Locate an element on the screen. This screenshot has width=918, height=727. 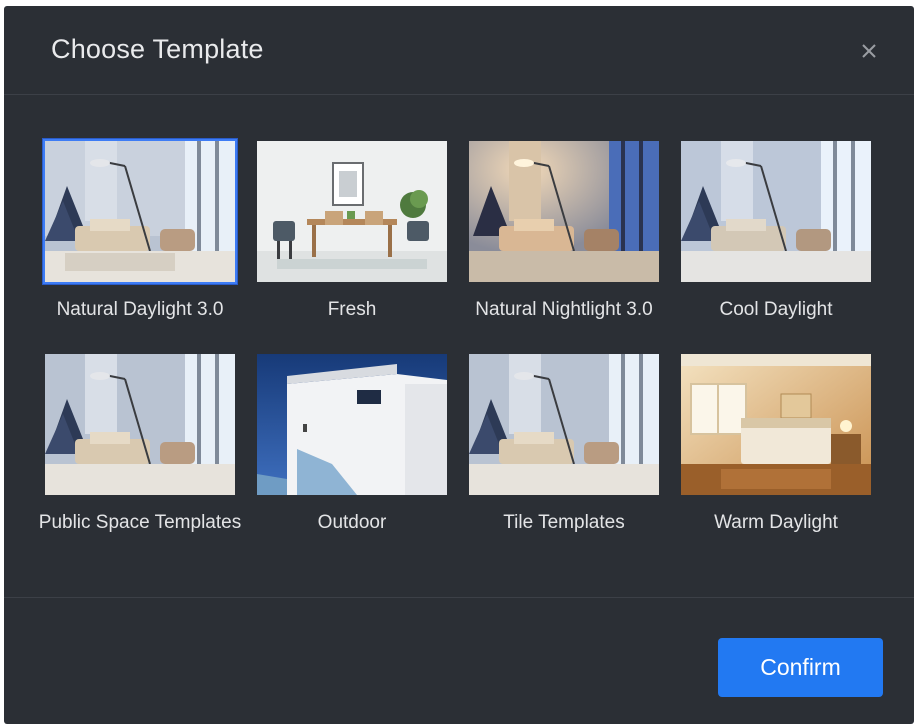
template-label: Fresh is located at coordinates (352, 309).